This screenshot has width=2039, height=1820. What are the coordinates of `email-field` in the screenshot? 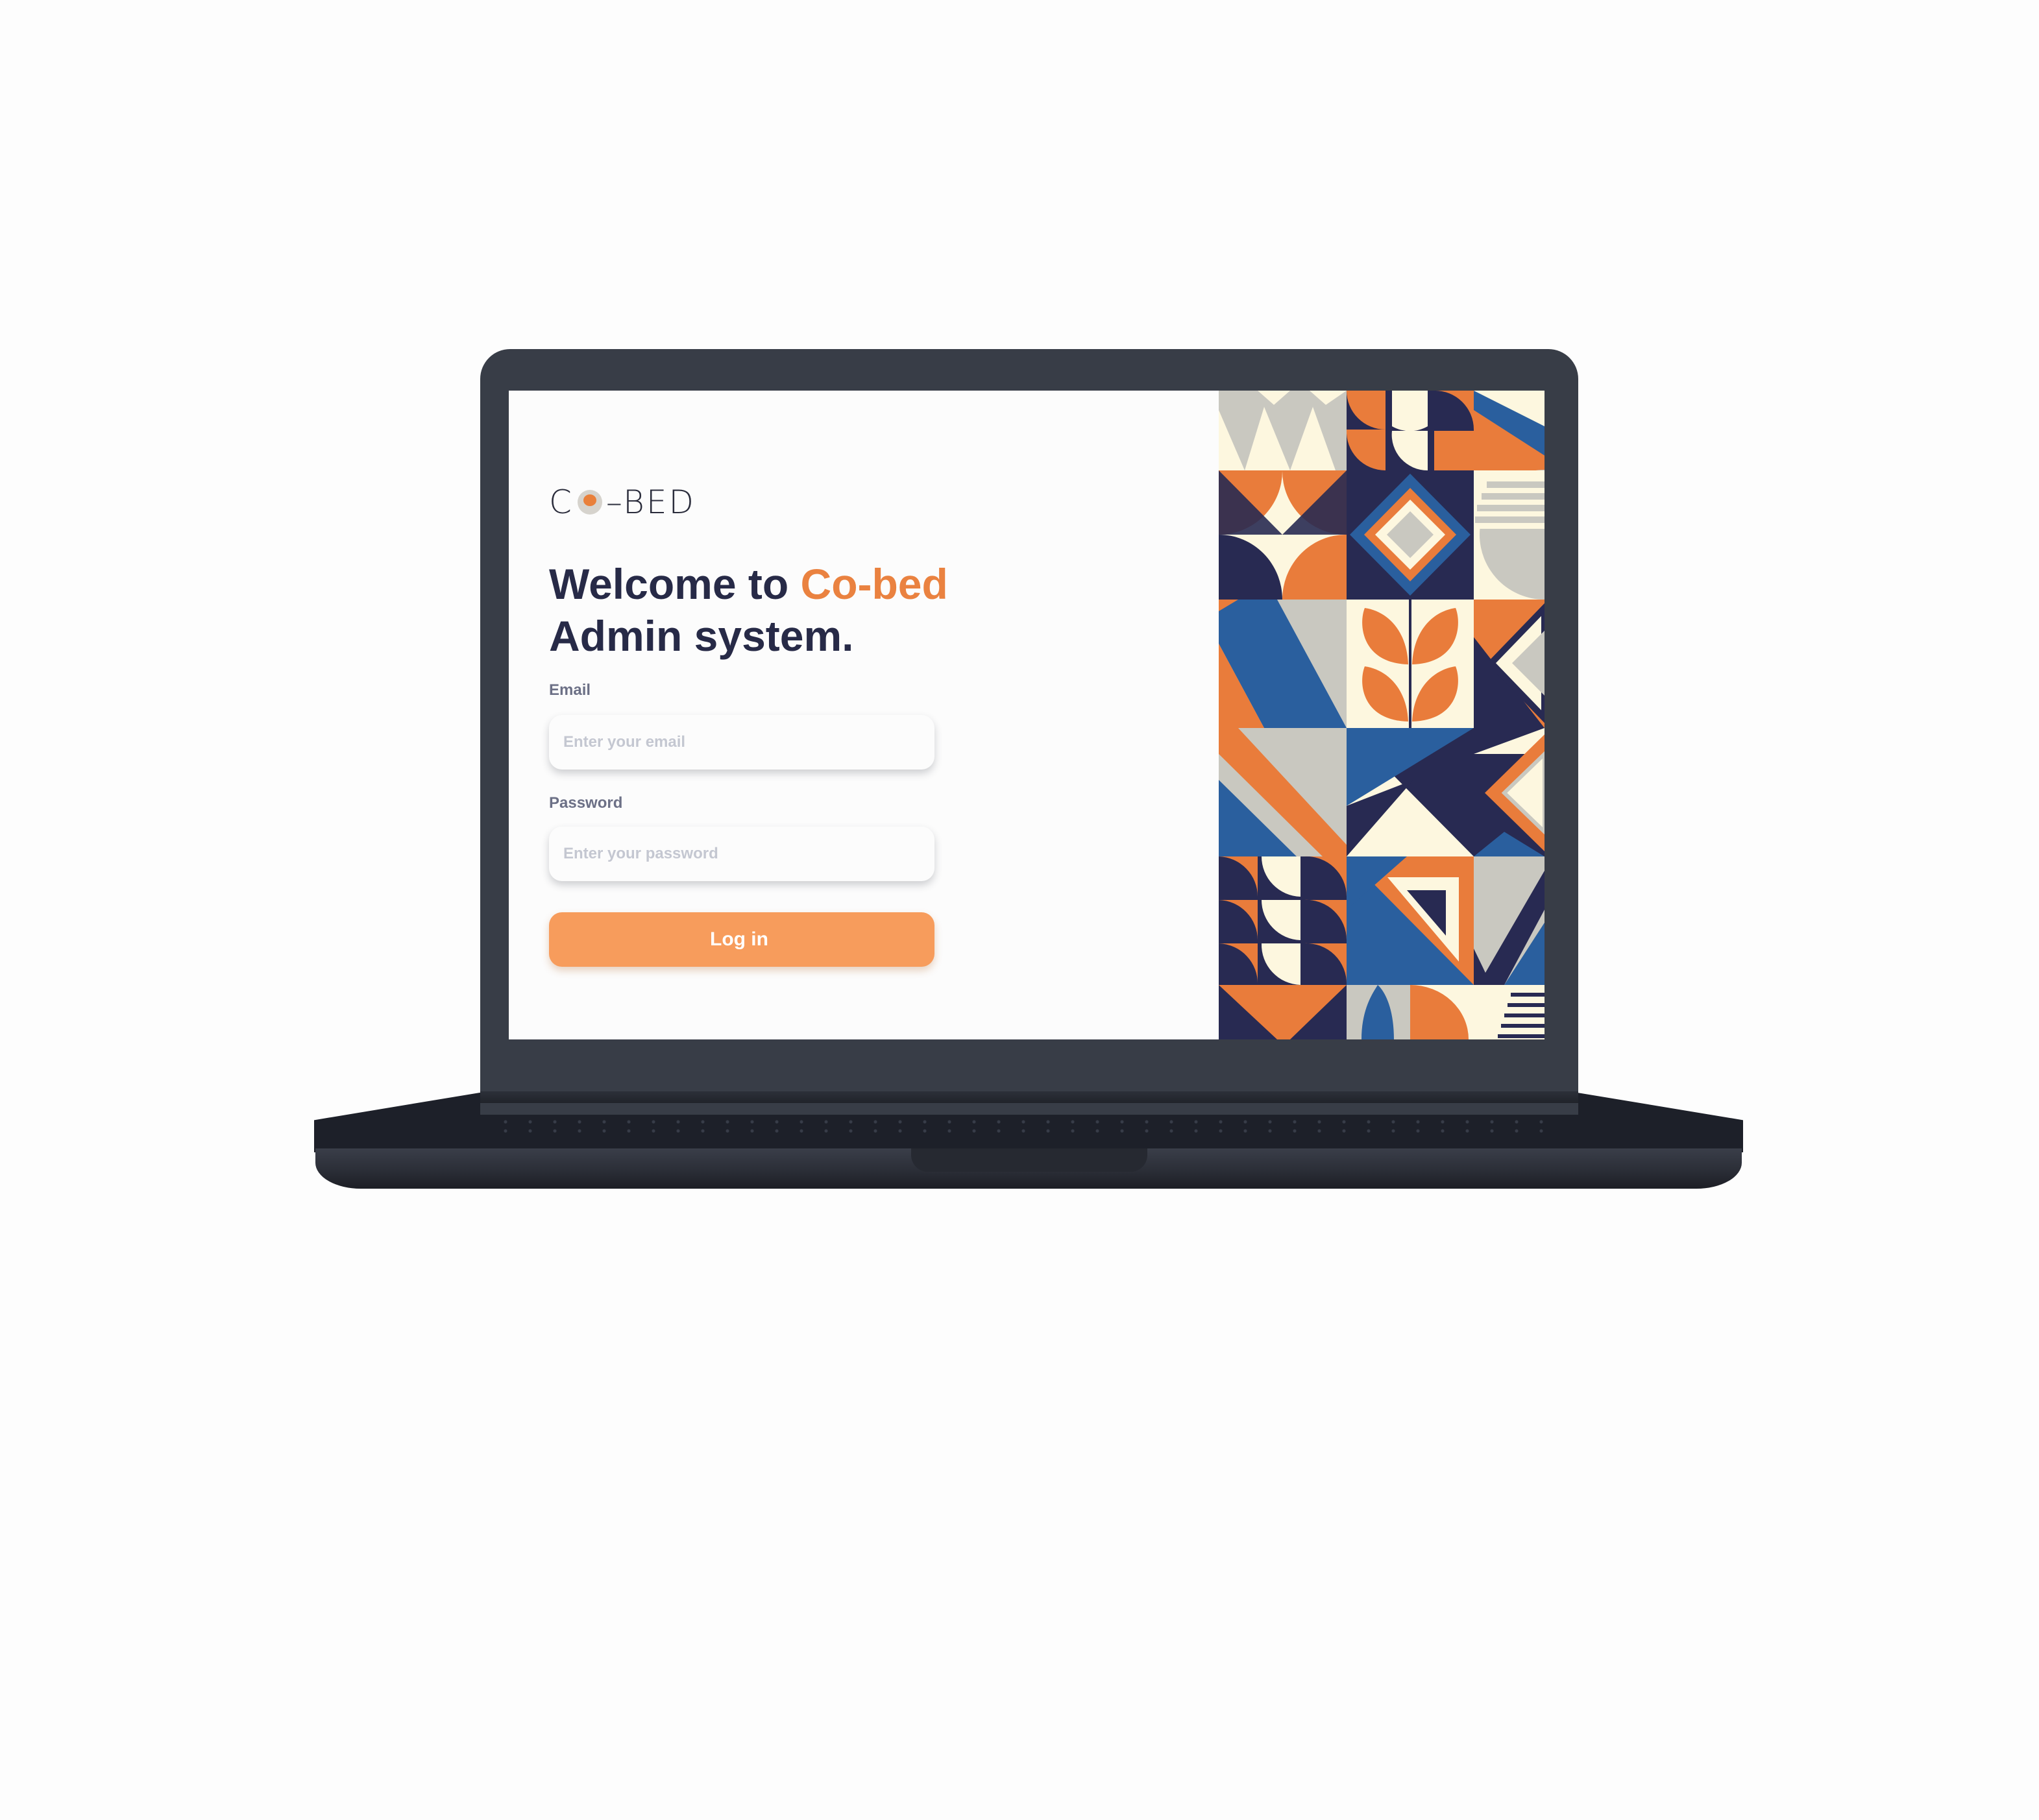 It's located at (742, 742).